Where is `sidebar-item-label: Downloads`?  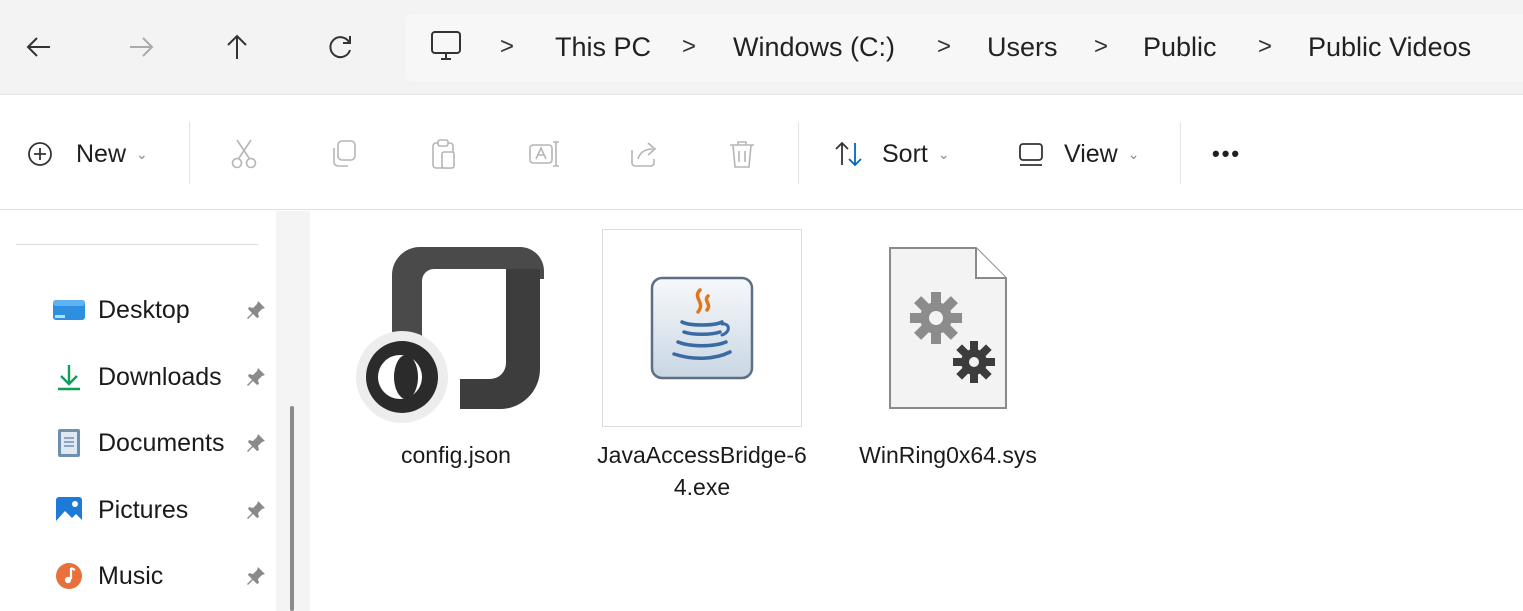 sidebar-item-label: Downloads is located at coordinates (160, 376).